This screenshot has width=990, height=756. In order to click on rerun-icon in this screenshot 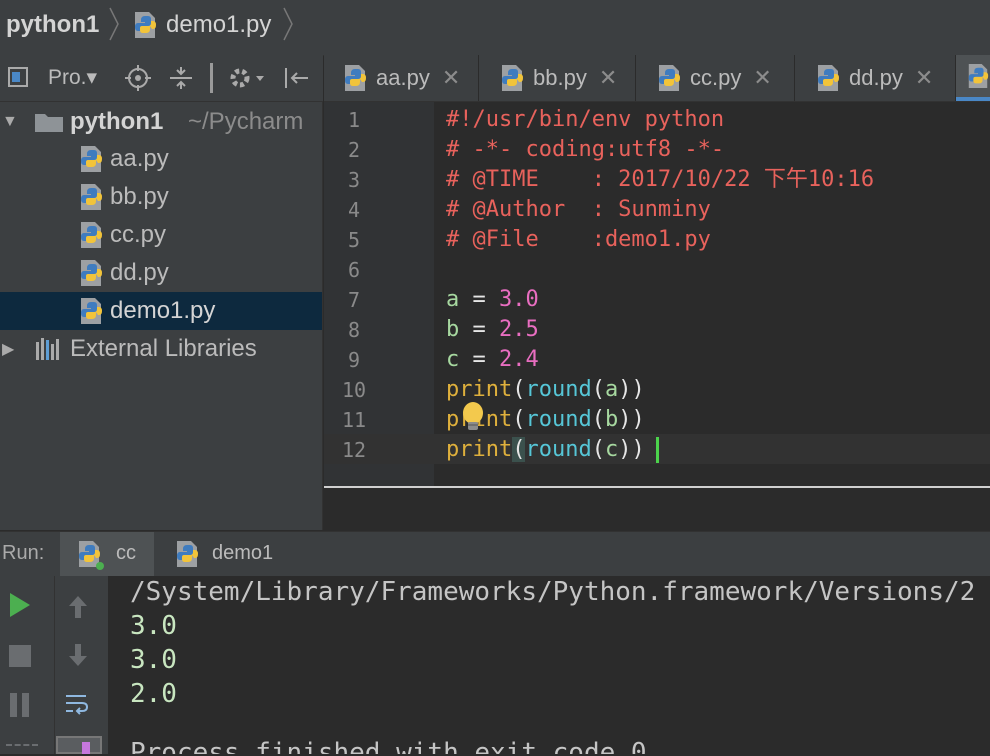, I will do `click(20, 605)`.